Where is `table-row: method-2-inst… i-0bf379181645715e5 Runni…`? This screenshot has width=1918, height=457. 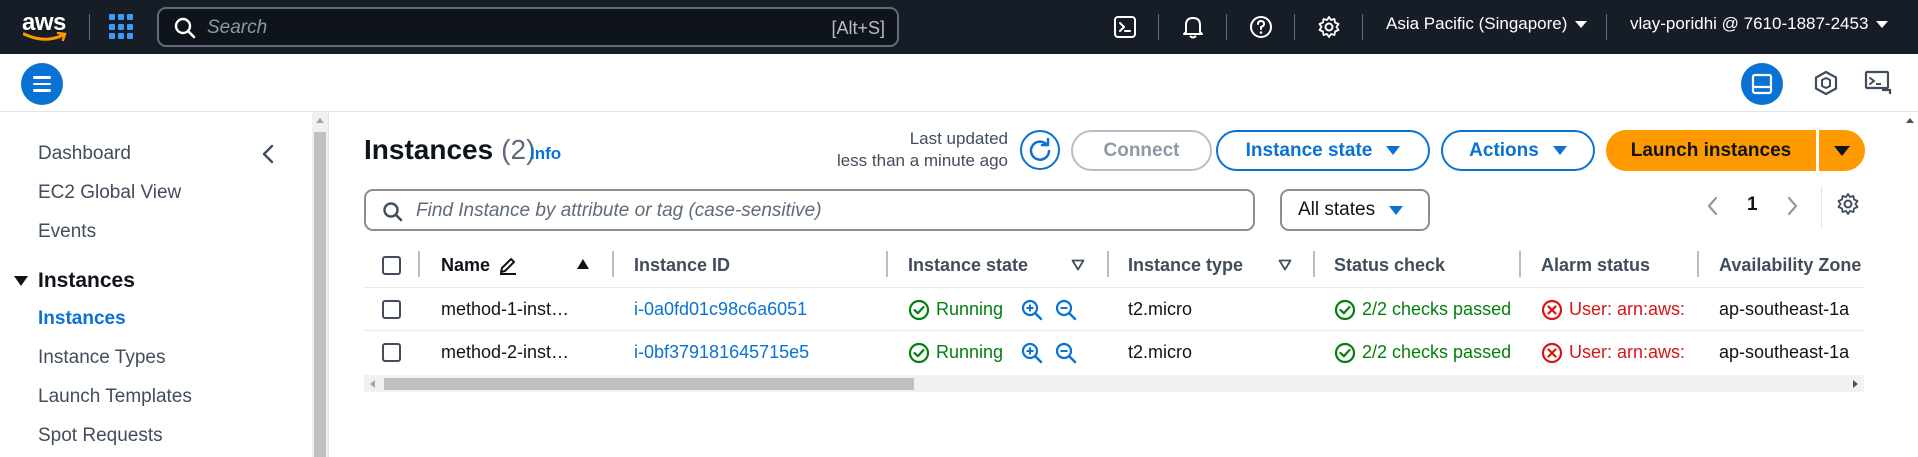 table-row: method-2-inst… i-0bf379181645715e5 Runni… is located at coordinates (1114, 351).